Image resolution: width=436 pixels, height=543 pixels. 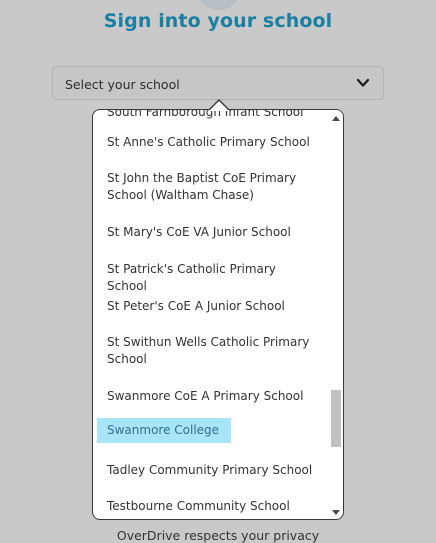 I want to click on list-item: St Mary's CoE VA Junior School, so click(x=210, y=232).